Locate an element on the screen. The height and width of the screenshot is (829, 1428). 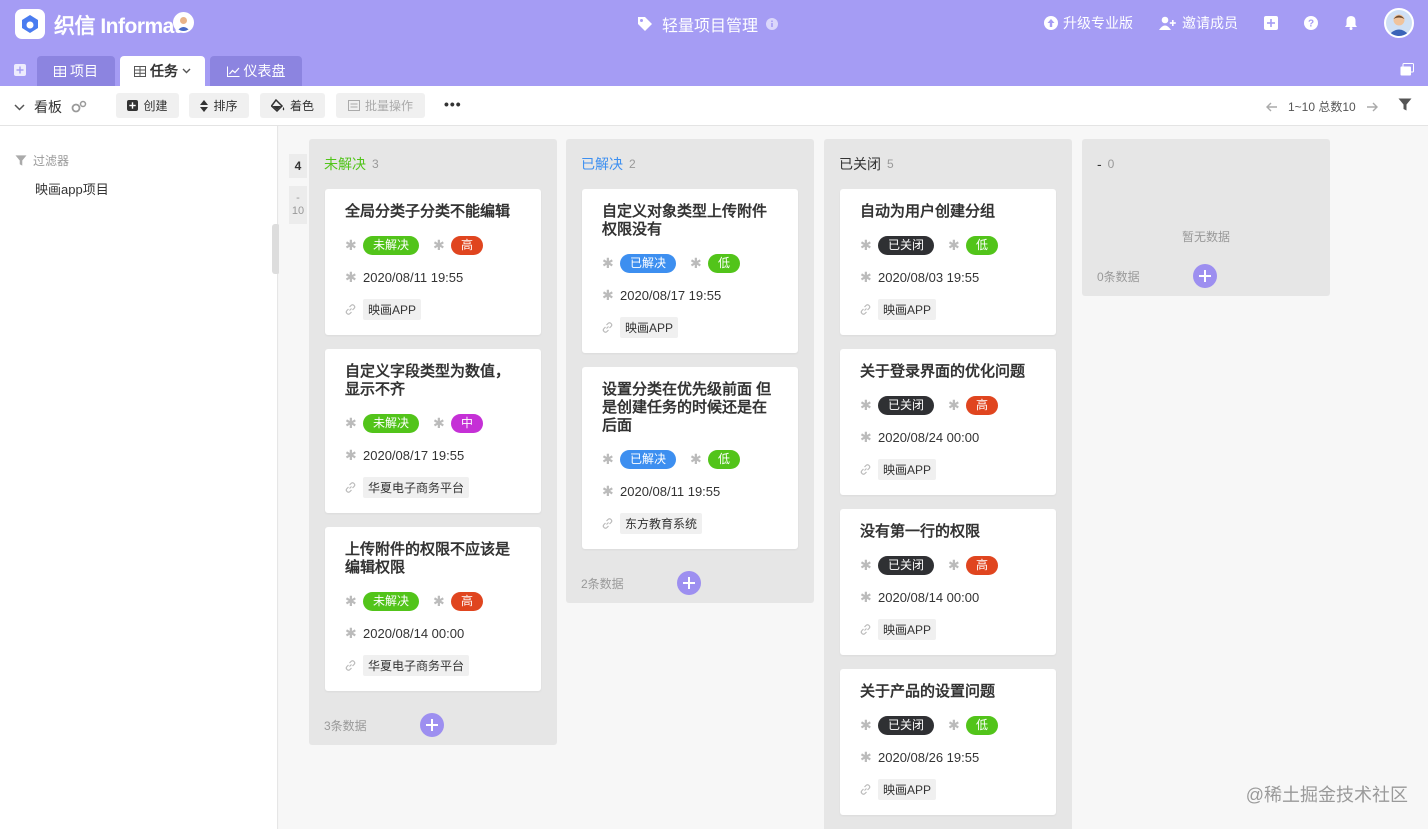
create-button: 创建 is located at coordinates (147, 105).